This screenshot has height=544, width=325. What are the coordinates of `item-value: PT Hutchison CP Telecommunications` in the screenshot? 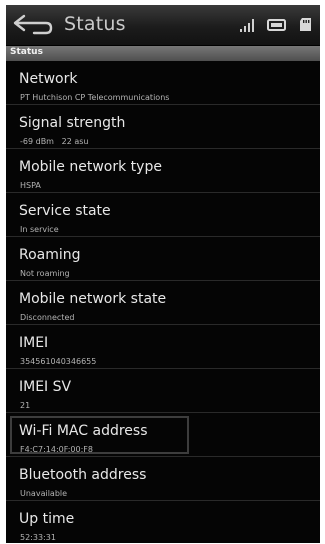 It's located at (95, 97).